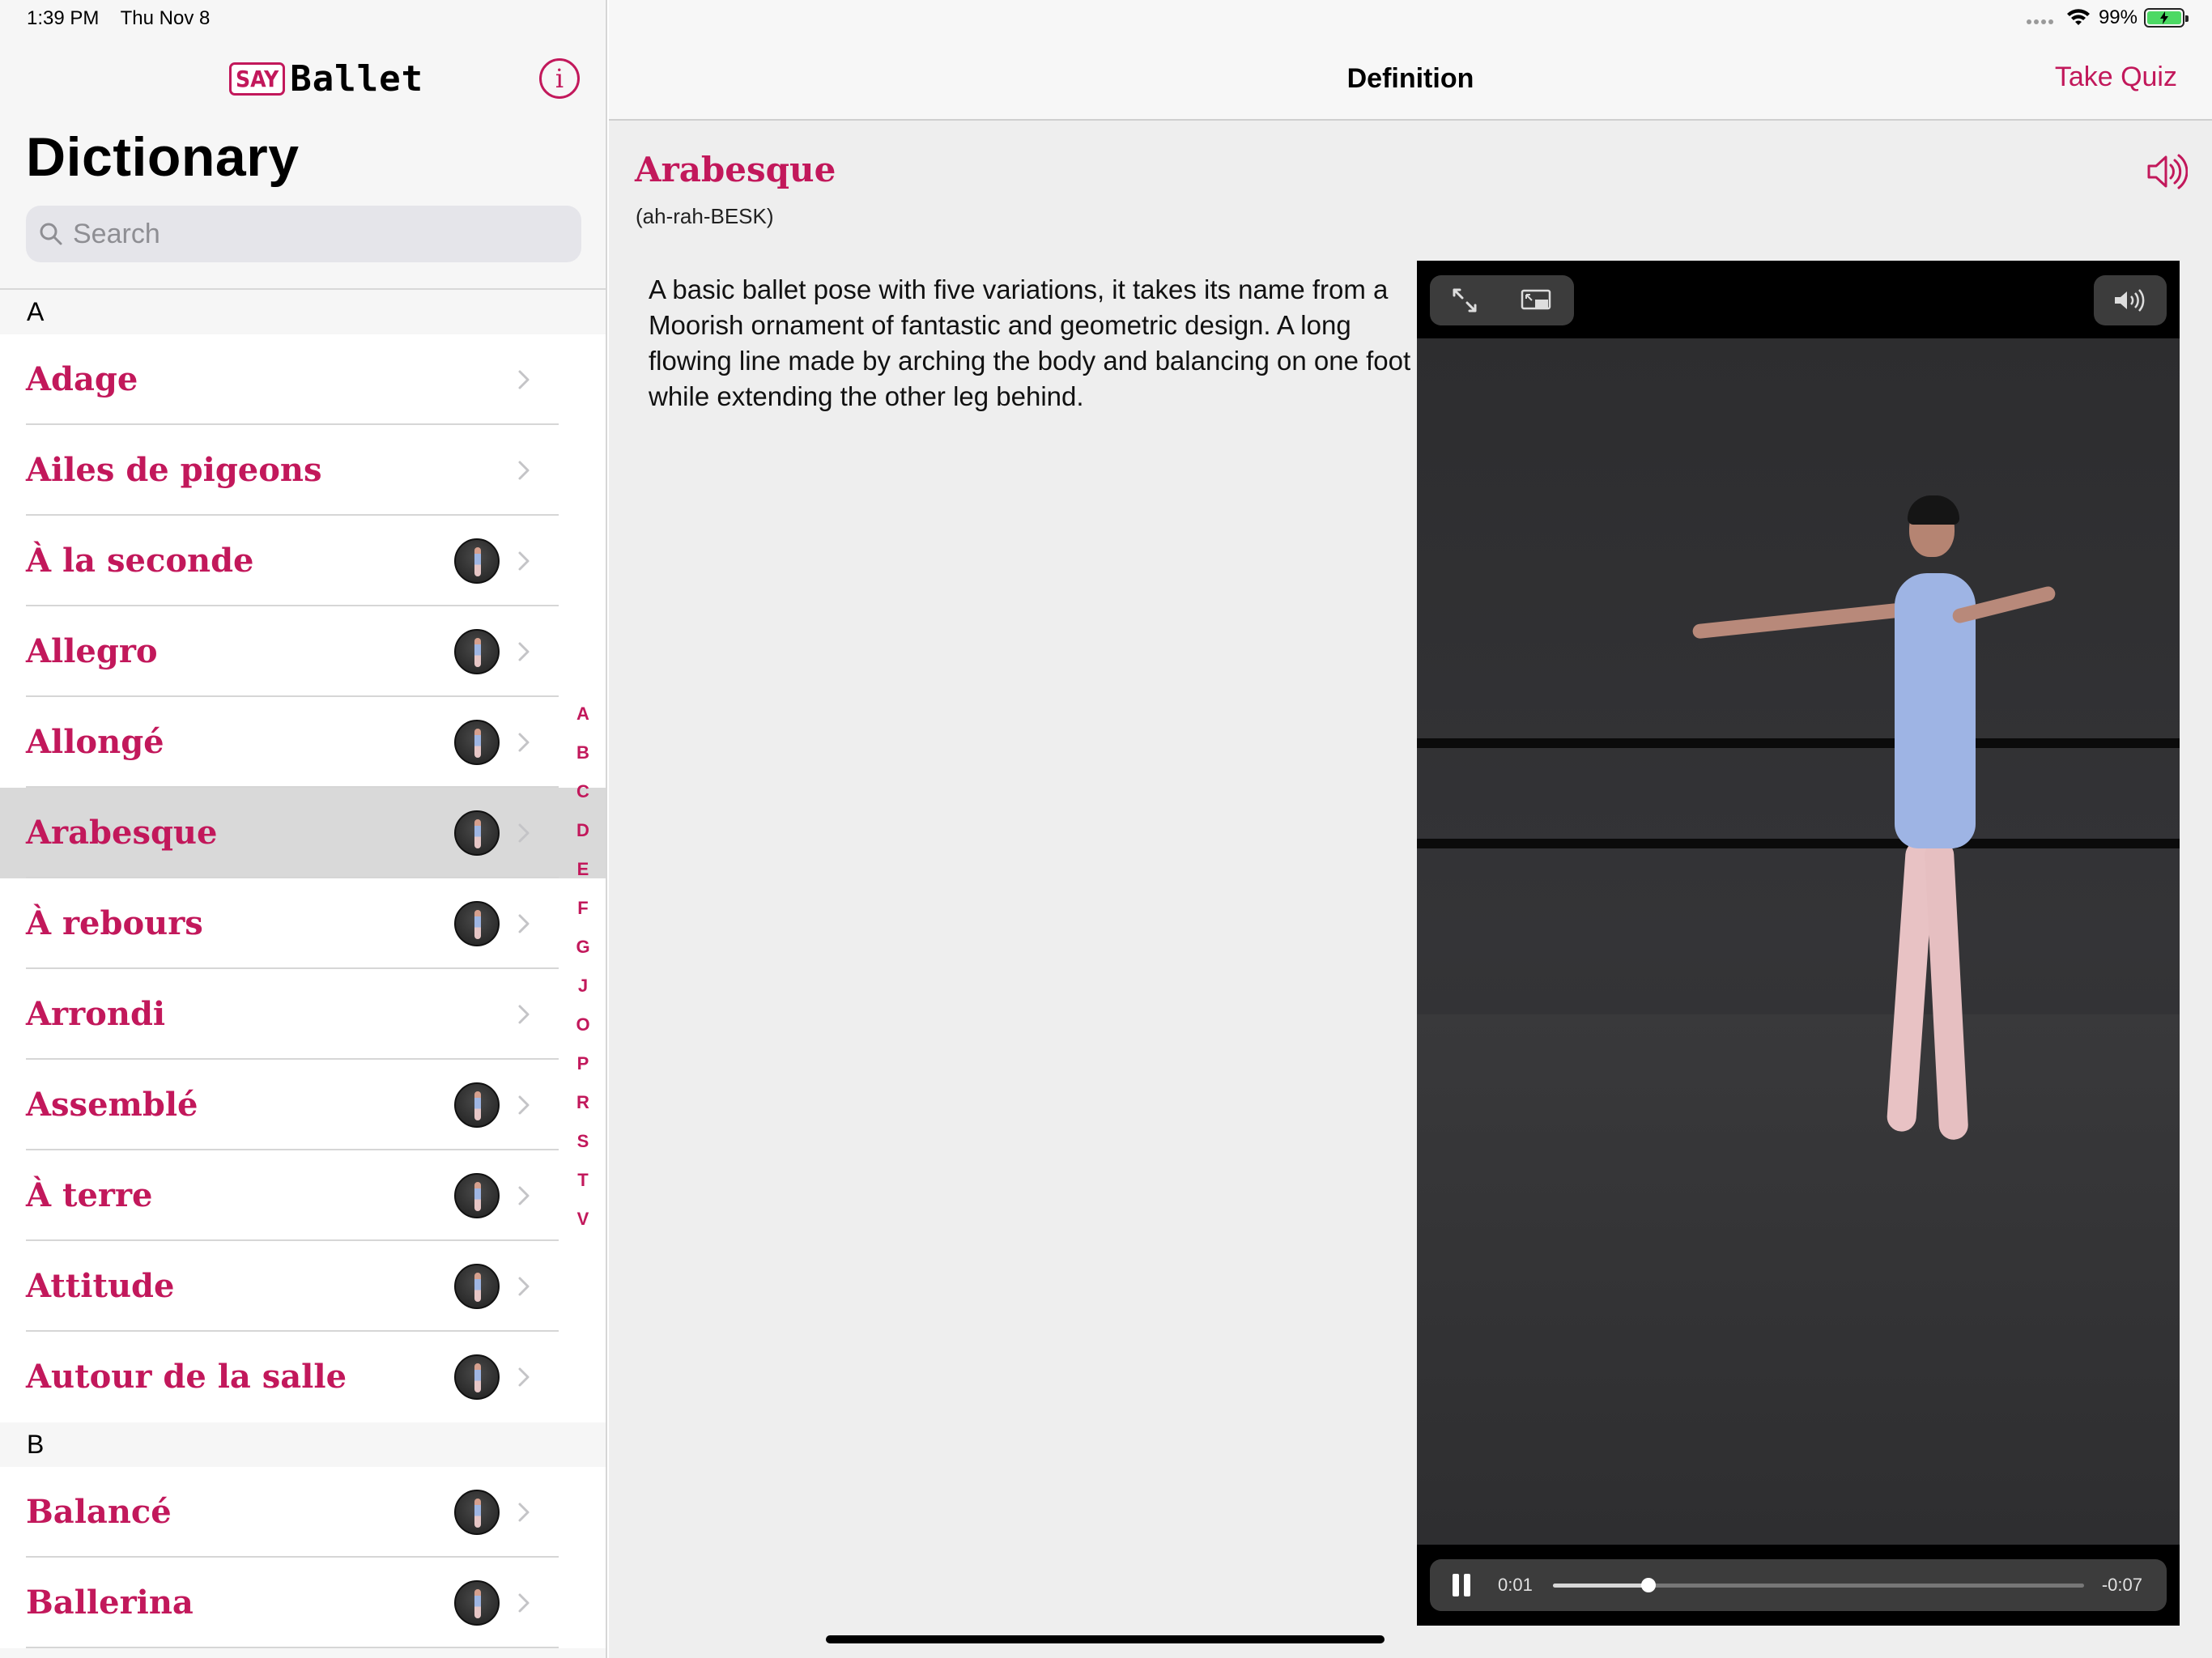 The height and width of the screenshot is (1658, 2212). I want to click on search-input, so click(316, 234).